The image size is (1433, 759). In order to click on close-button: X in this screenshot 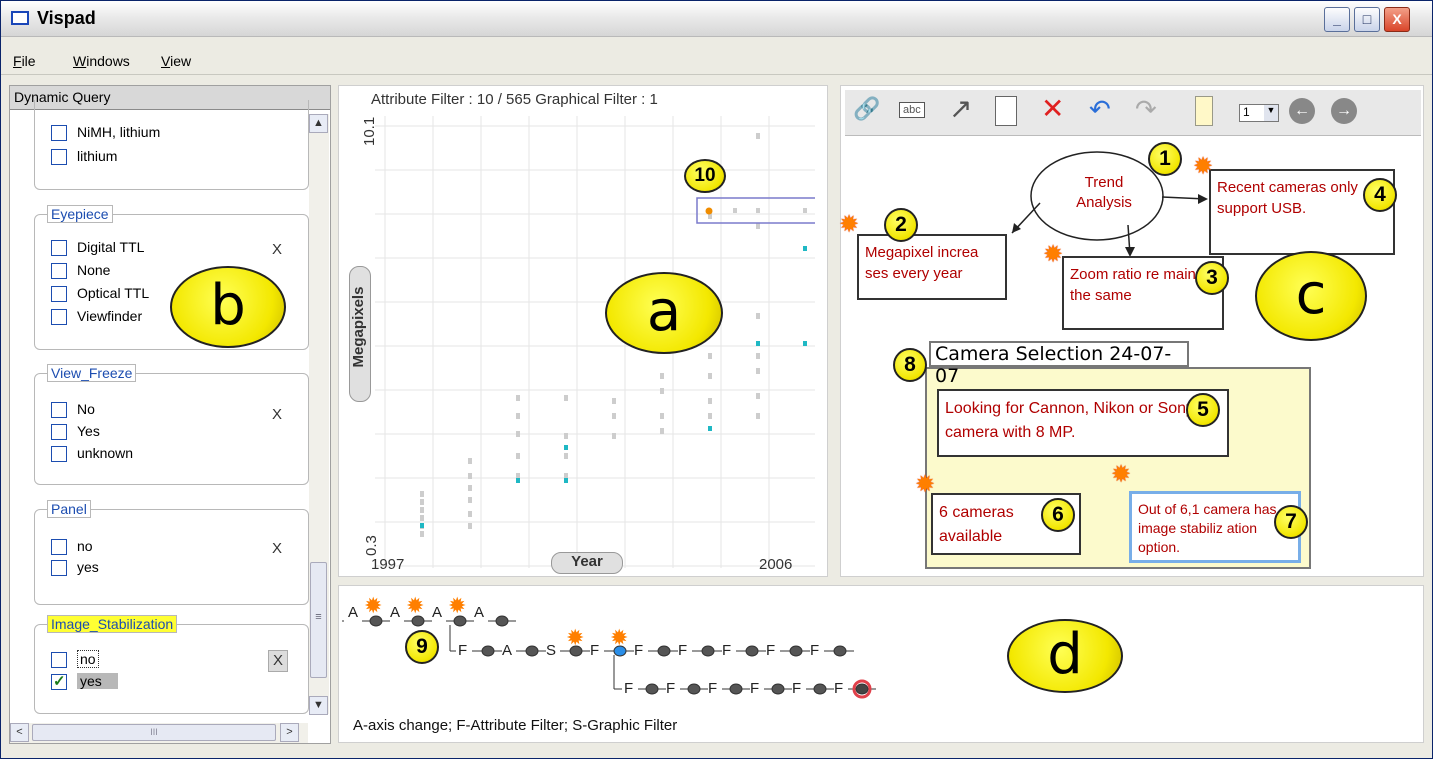, I will do `click(1397, 19)`.